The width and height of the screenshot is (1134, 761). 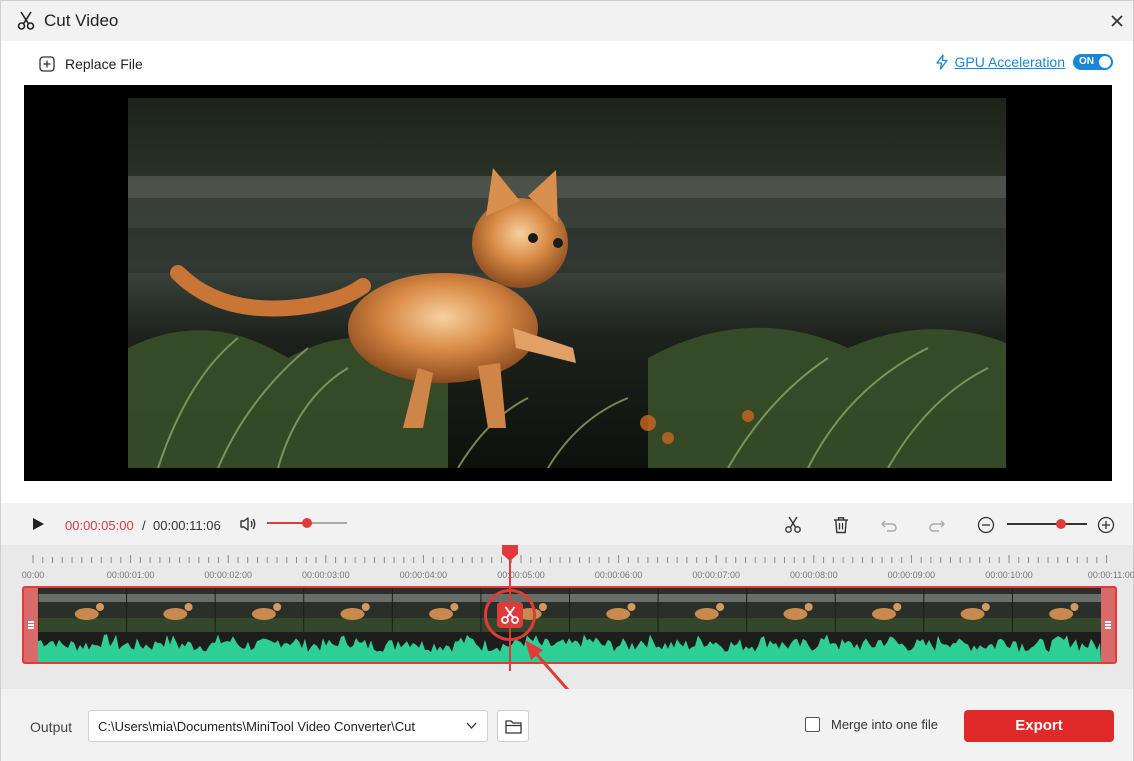 I want to click on replace-file-label: Replace File, so click(x=104, y=64).